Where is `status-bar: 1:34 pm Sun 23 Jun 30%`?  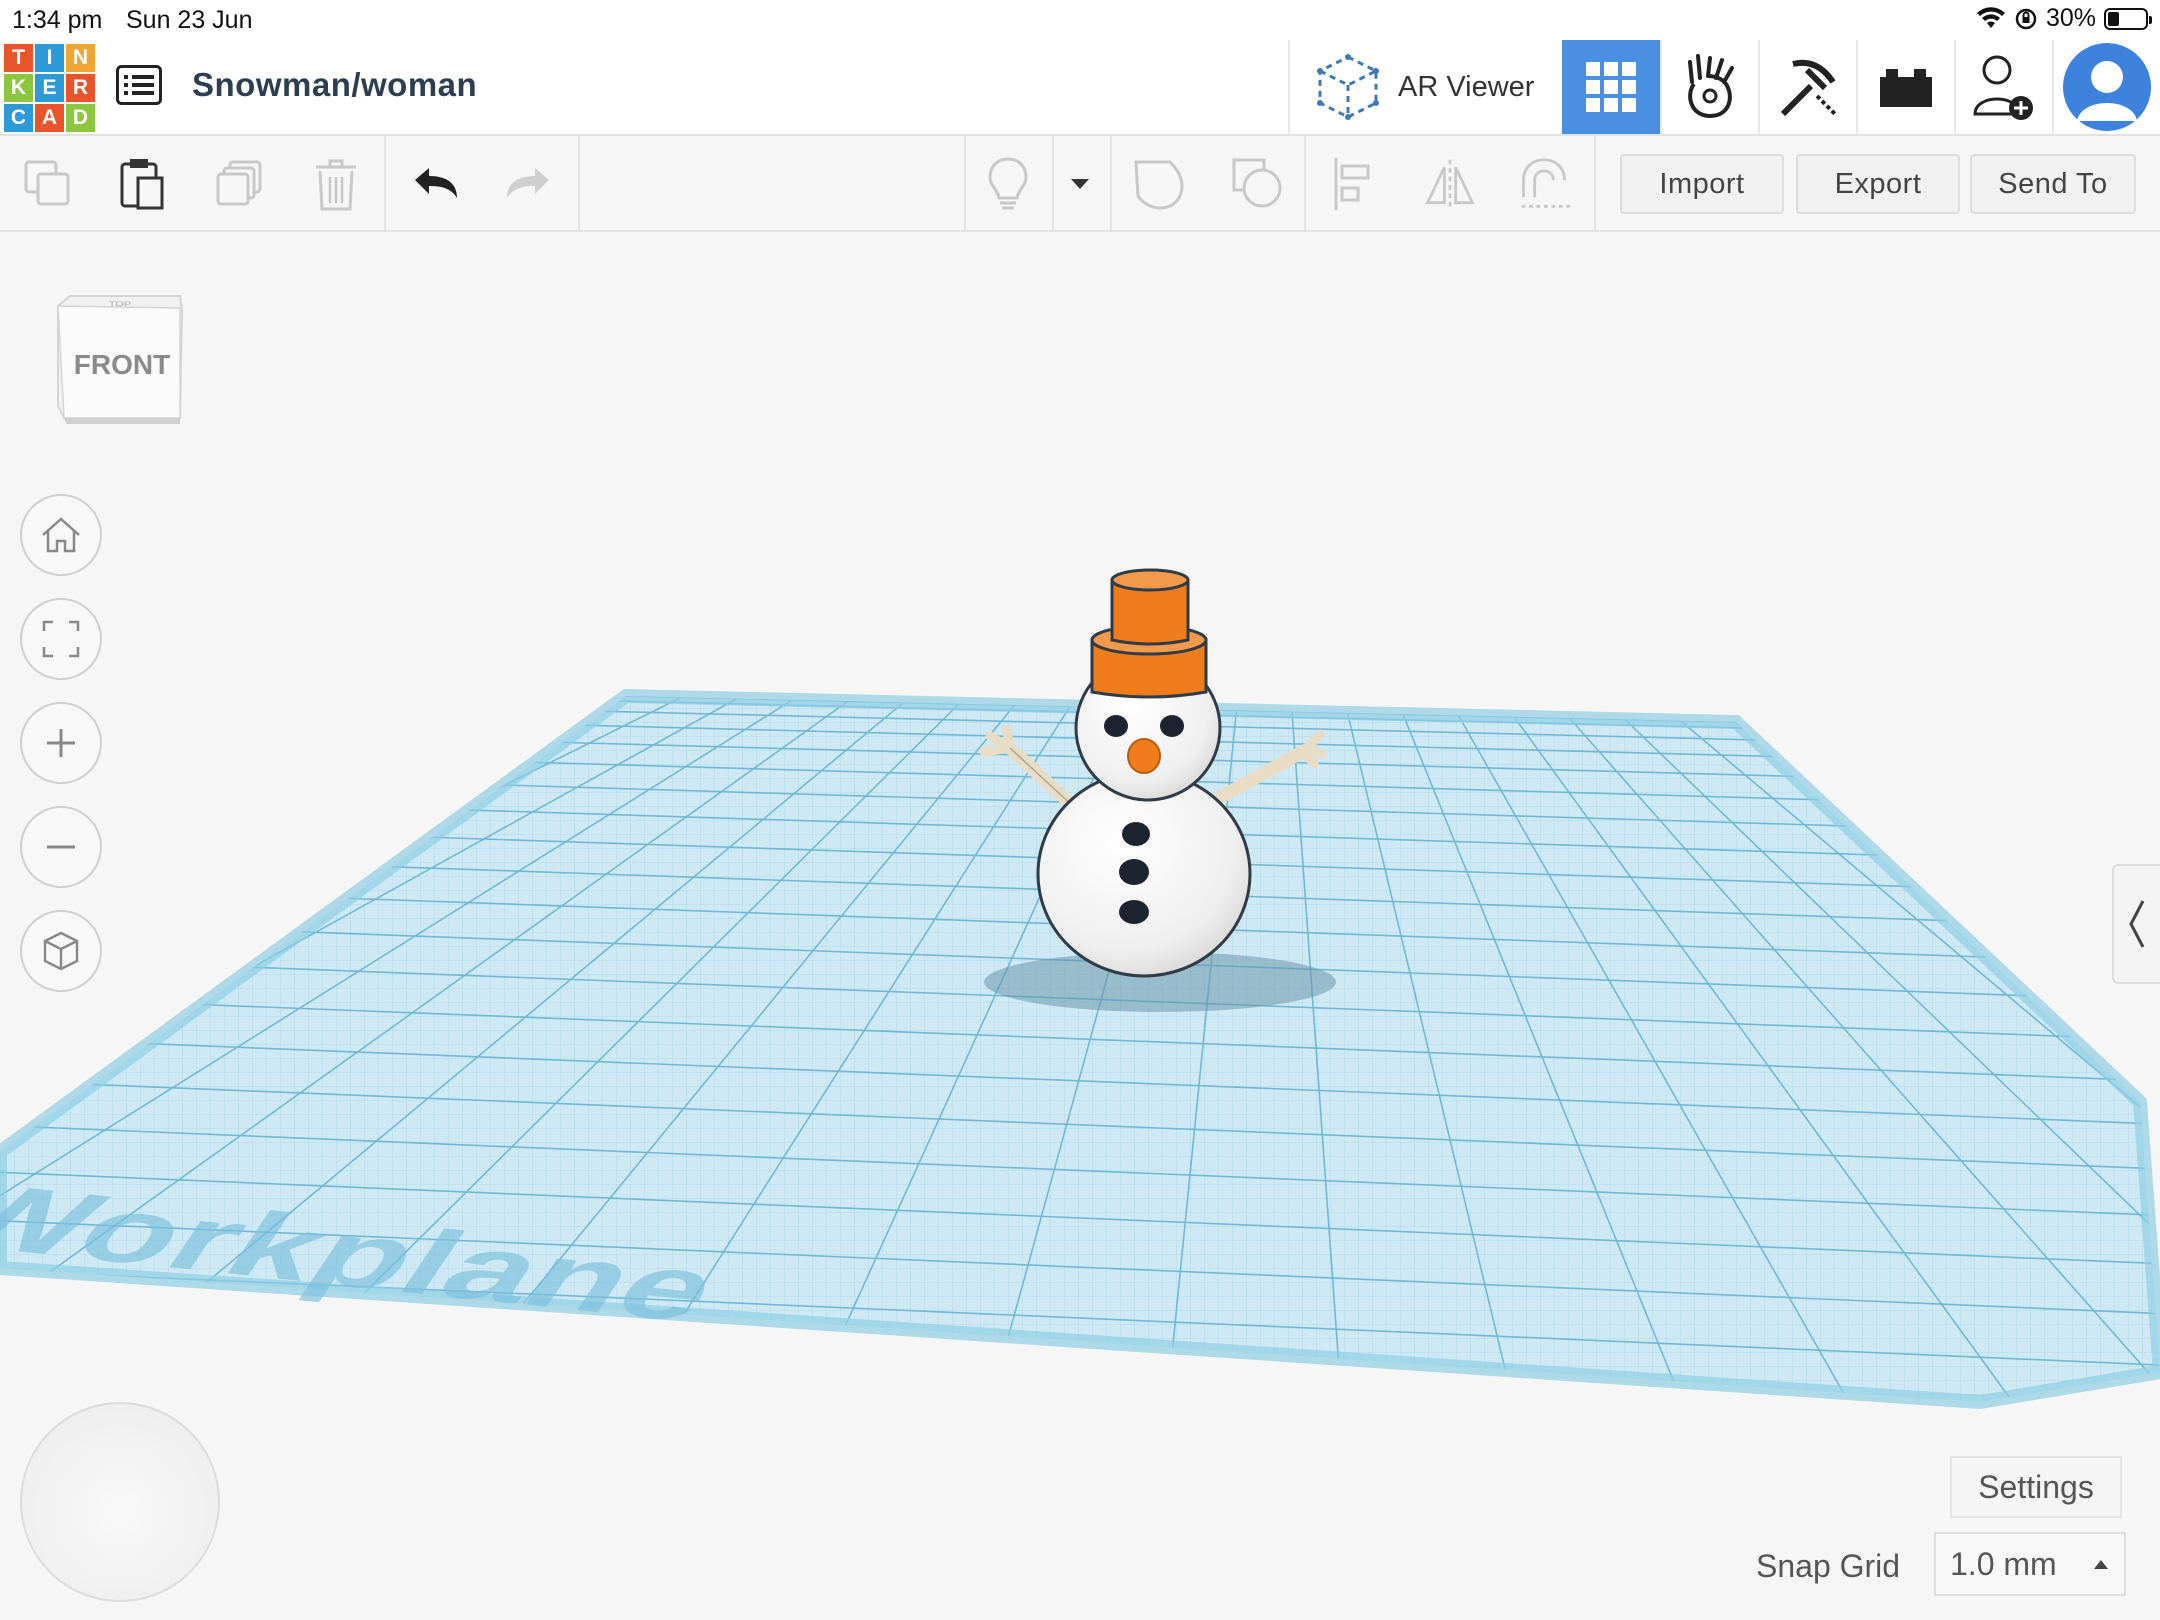 status-bar: 1:34 pm Sun 23 Jun 30% is located at coordinates (1080, 20).